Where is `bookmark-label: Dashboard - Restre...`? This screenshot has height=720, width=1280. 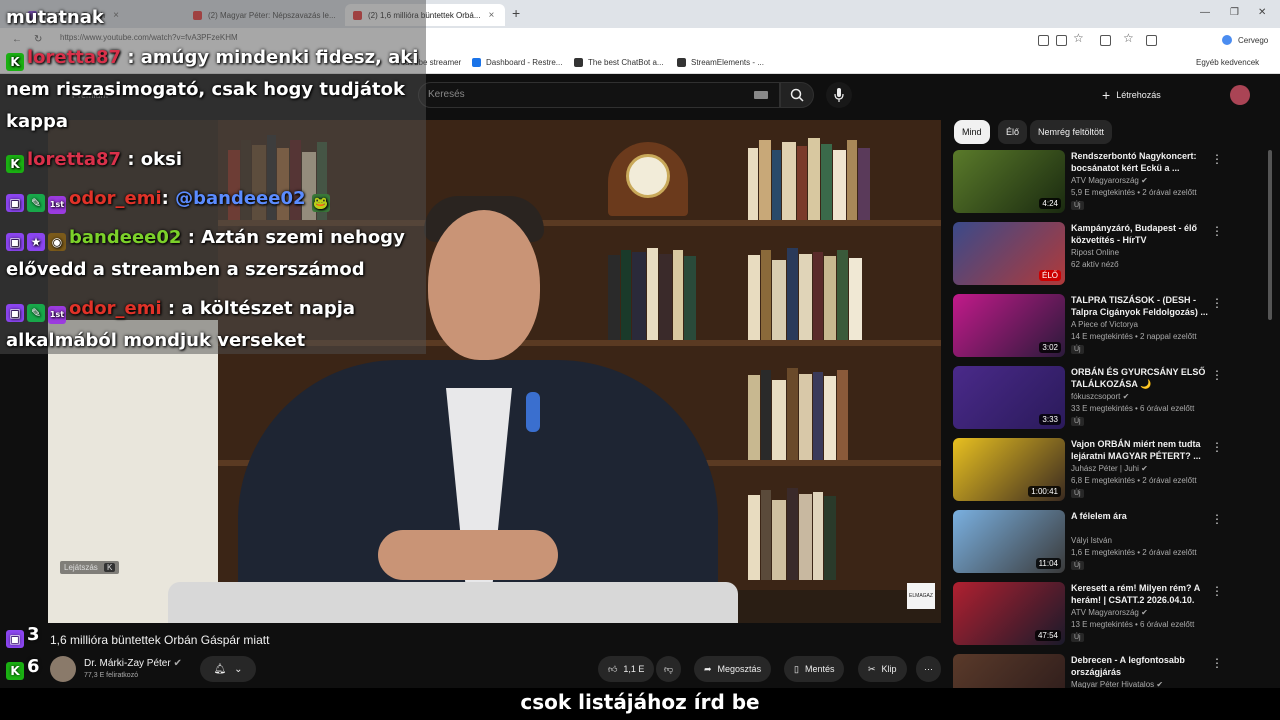
bookmark-label: Dashboard - Restre... is located at coordinates (524, 62).